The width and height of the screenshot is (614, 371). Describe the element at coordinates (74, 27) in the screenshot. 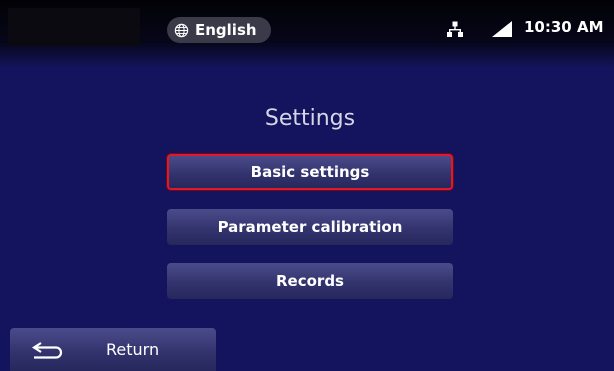

I see `status-left-area` at that location.